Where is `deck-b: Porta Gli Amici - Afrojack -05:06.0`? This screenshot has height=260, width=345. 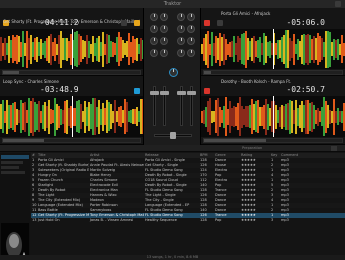 deck-b: Porta Gli Amici - Afrojack -05:06.0 is located at coordinates (273, 42).